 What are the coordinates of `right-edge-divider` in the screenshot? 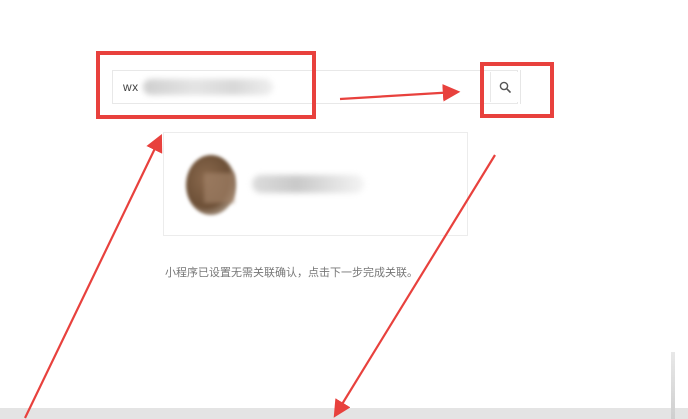 It's located at (673, 385).